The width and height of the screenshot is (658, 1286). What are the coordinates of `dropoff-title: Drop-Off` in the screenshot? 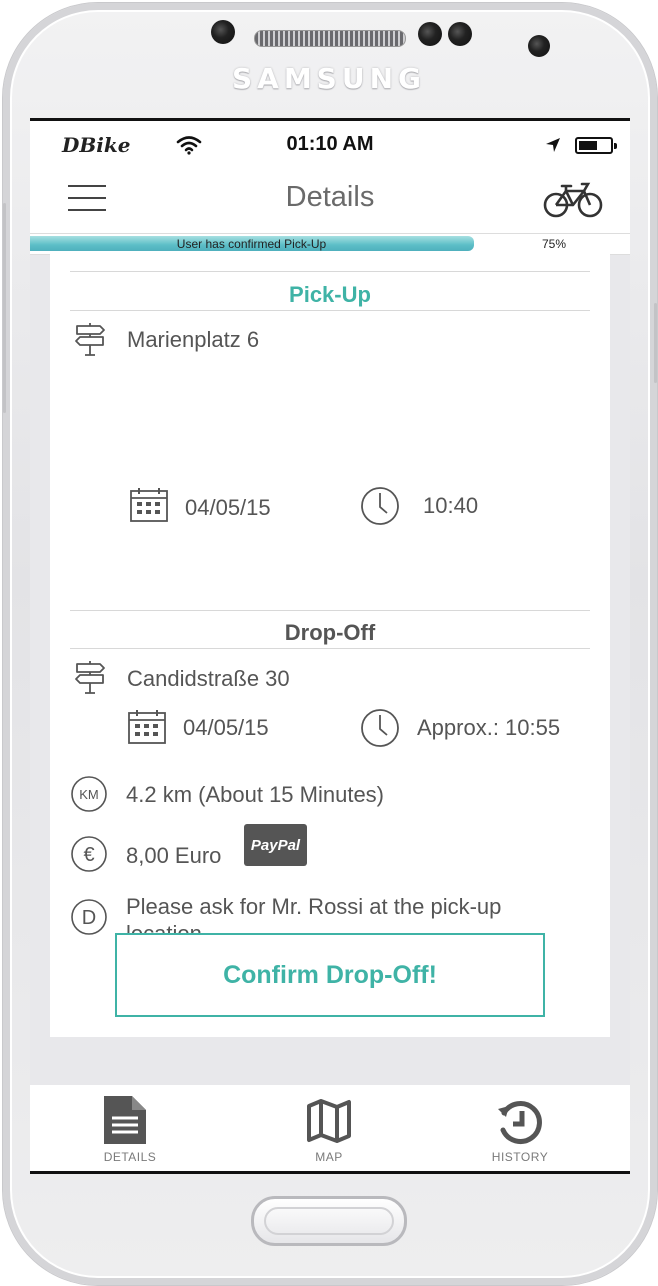 It's located at (330, 632).